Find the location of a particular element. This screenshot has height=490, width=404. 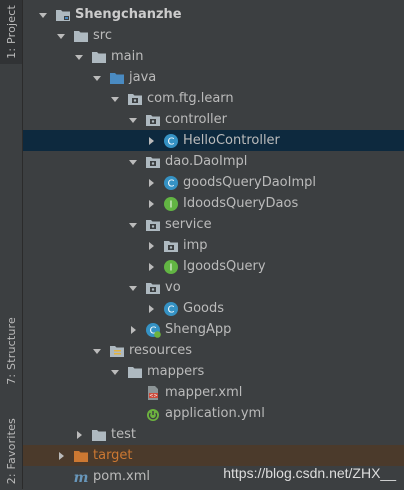

excluded-folder-icon is located at coordinates (81, 456).